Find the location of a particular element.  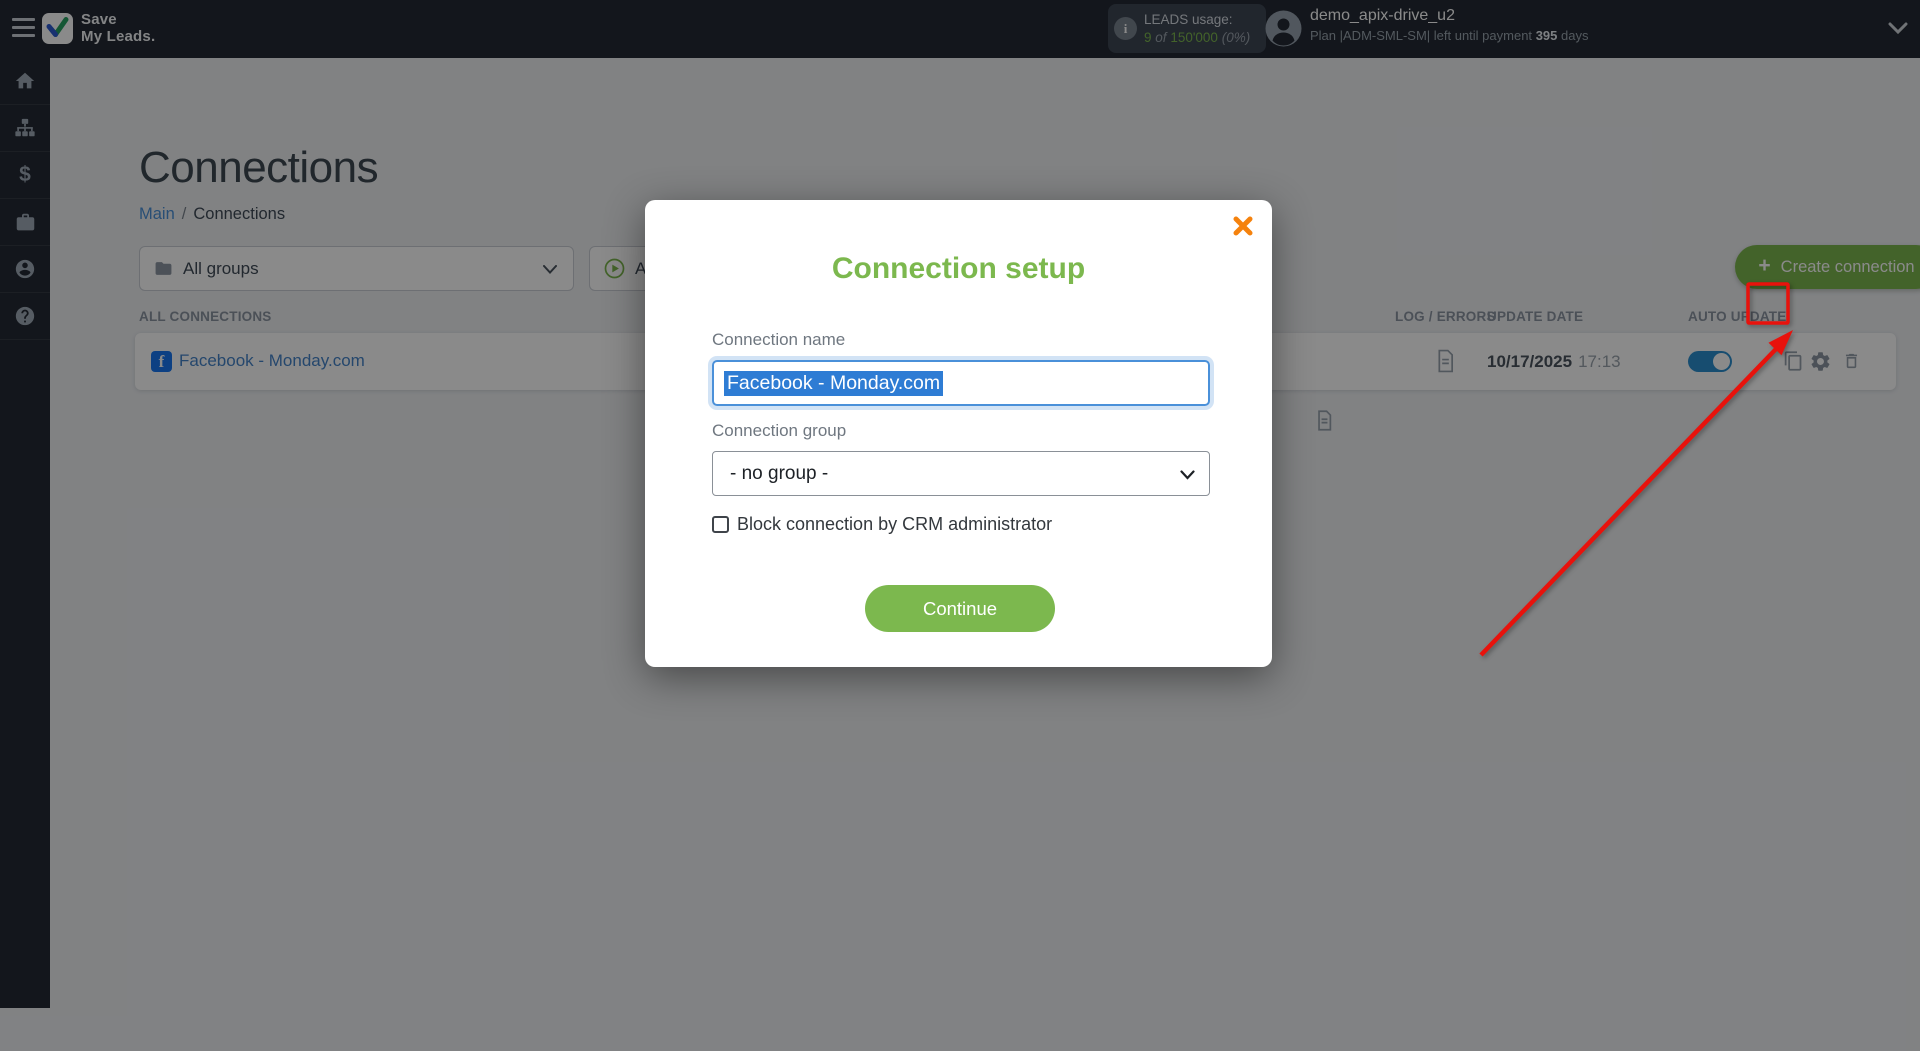

connection-name-label: Connection name is located at coordinates (779, 339).